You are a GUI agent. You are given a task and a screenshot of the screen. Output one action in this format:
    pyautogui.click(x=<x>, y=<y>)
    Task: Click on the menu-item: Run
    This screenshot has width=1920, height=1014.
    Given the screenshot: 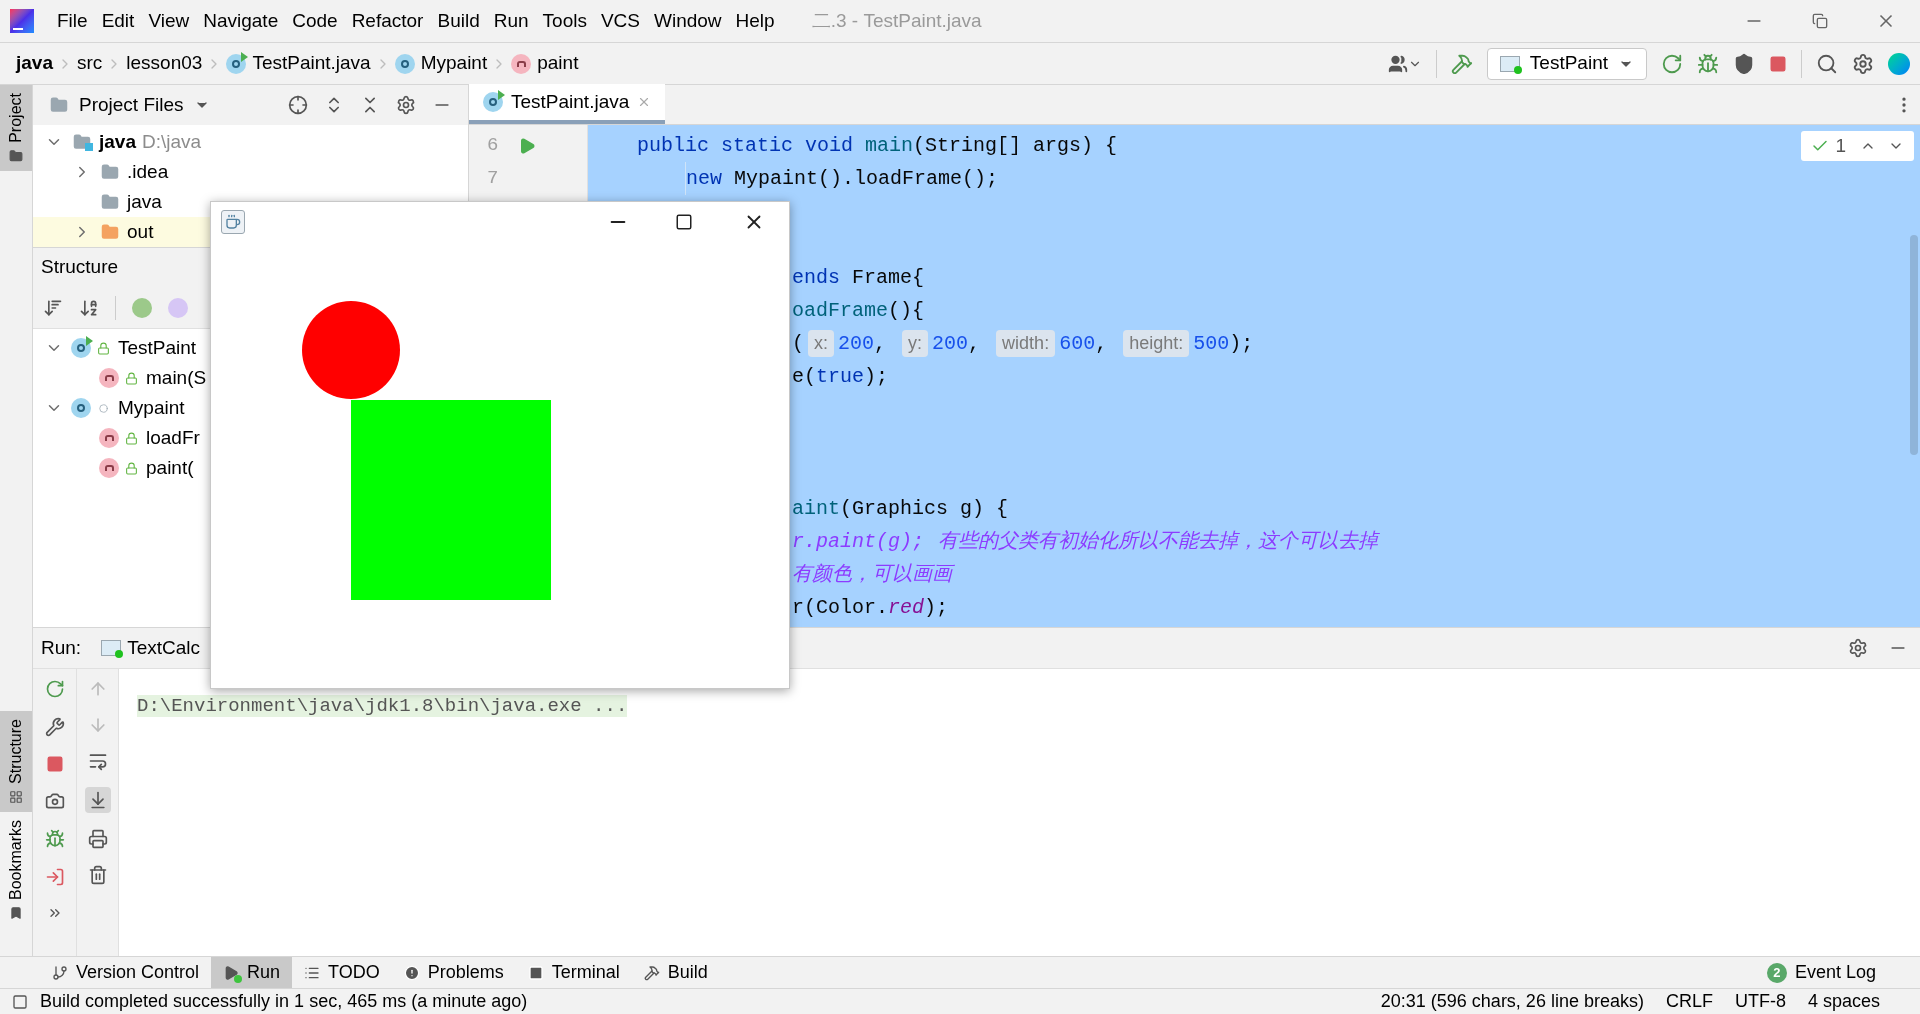 What is the action you would take?
    pyautogui.click(x=511, y=21)
    